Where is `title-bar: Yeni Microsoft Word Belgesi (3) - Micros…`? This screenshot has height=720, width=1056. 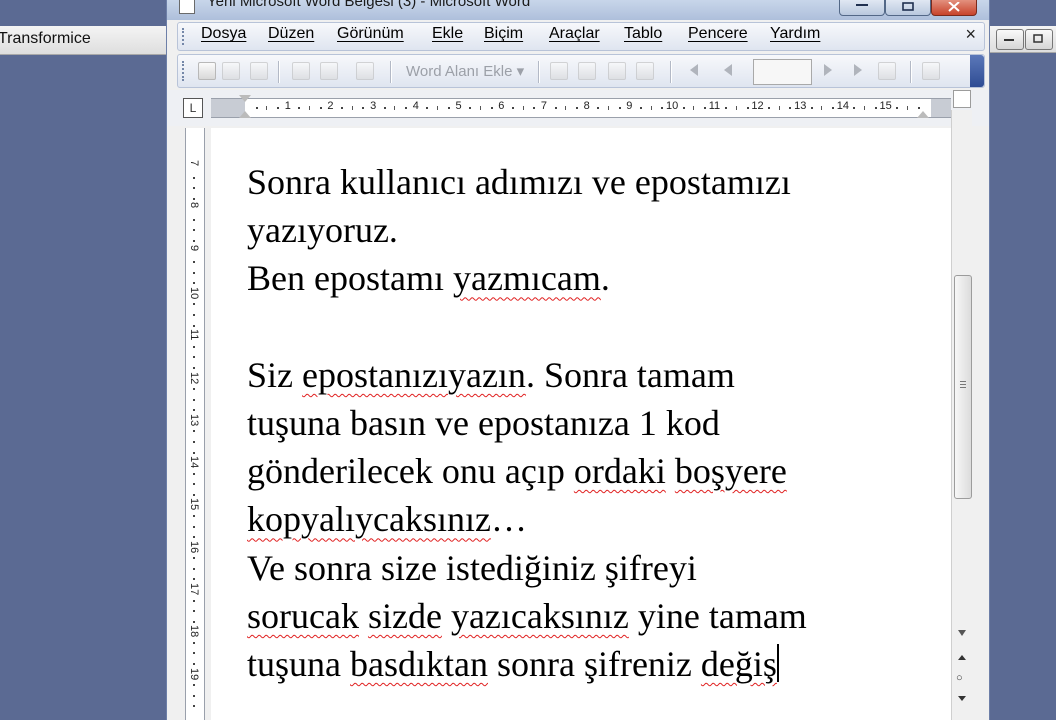 title-bar: Yeni Microsoft Word Belgesi (3) - Micros… is located at coordinates (578, 10).